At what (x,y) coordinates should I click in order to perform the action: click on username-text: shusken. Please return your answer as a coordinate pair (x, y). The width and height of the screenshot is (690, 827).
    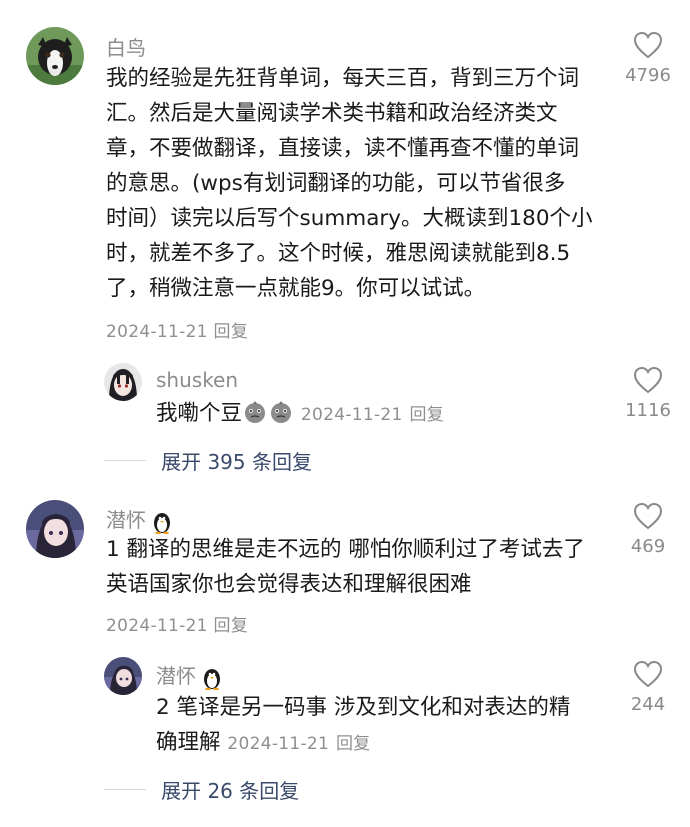
    Looking at the image, I should click on (197, 380).